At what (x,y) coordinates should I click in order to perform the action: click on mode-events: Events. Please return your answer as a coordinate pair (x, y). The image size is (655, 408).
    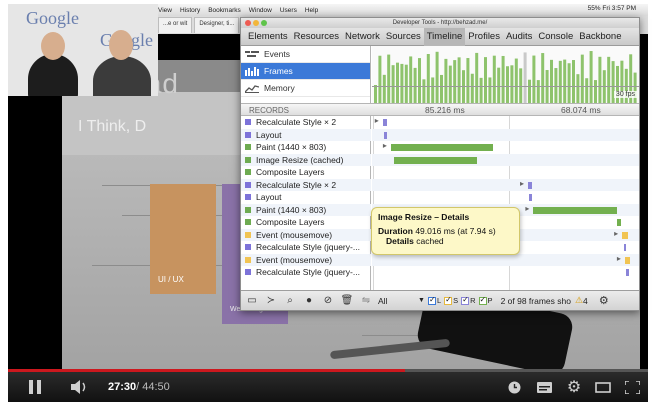
    Looking at the image, I should click on (305, 54).